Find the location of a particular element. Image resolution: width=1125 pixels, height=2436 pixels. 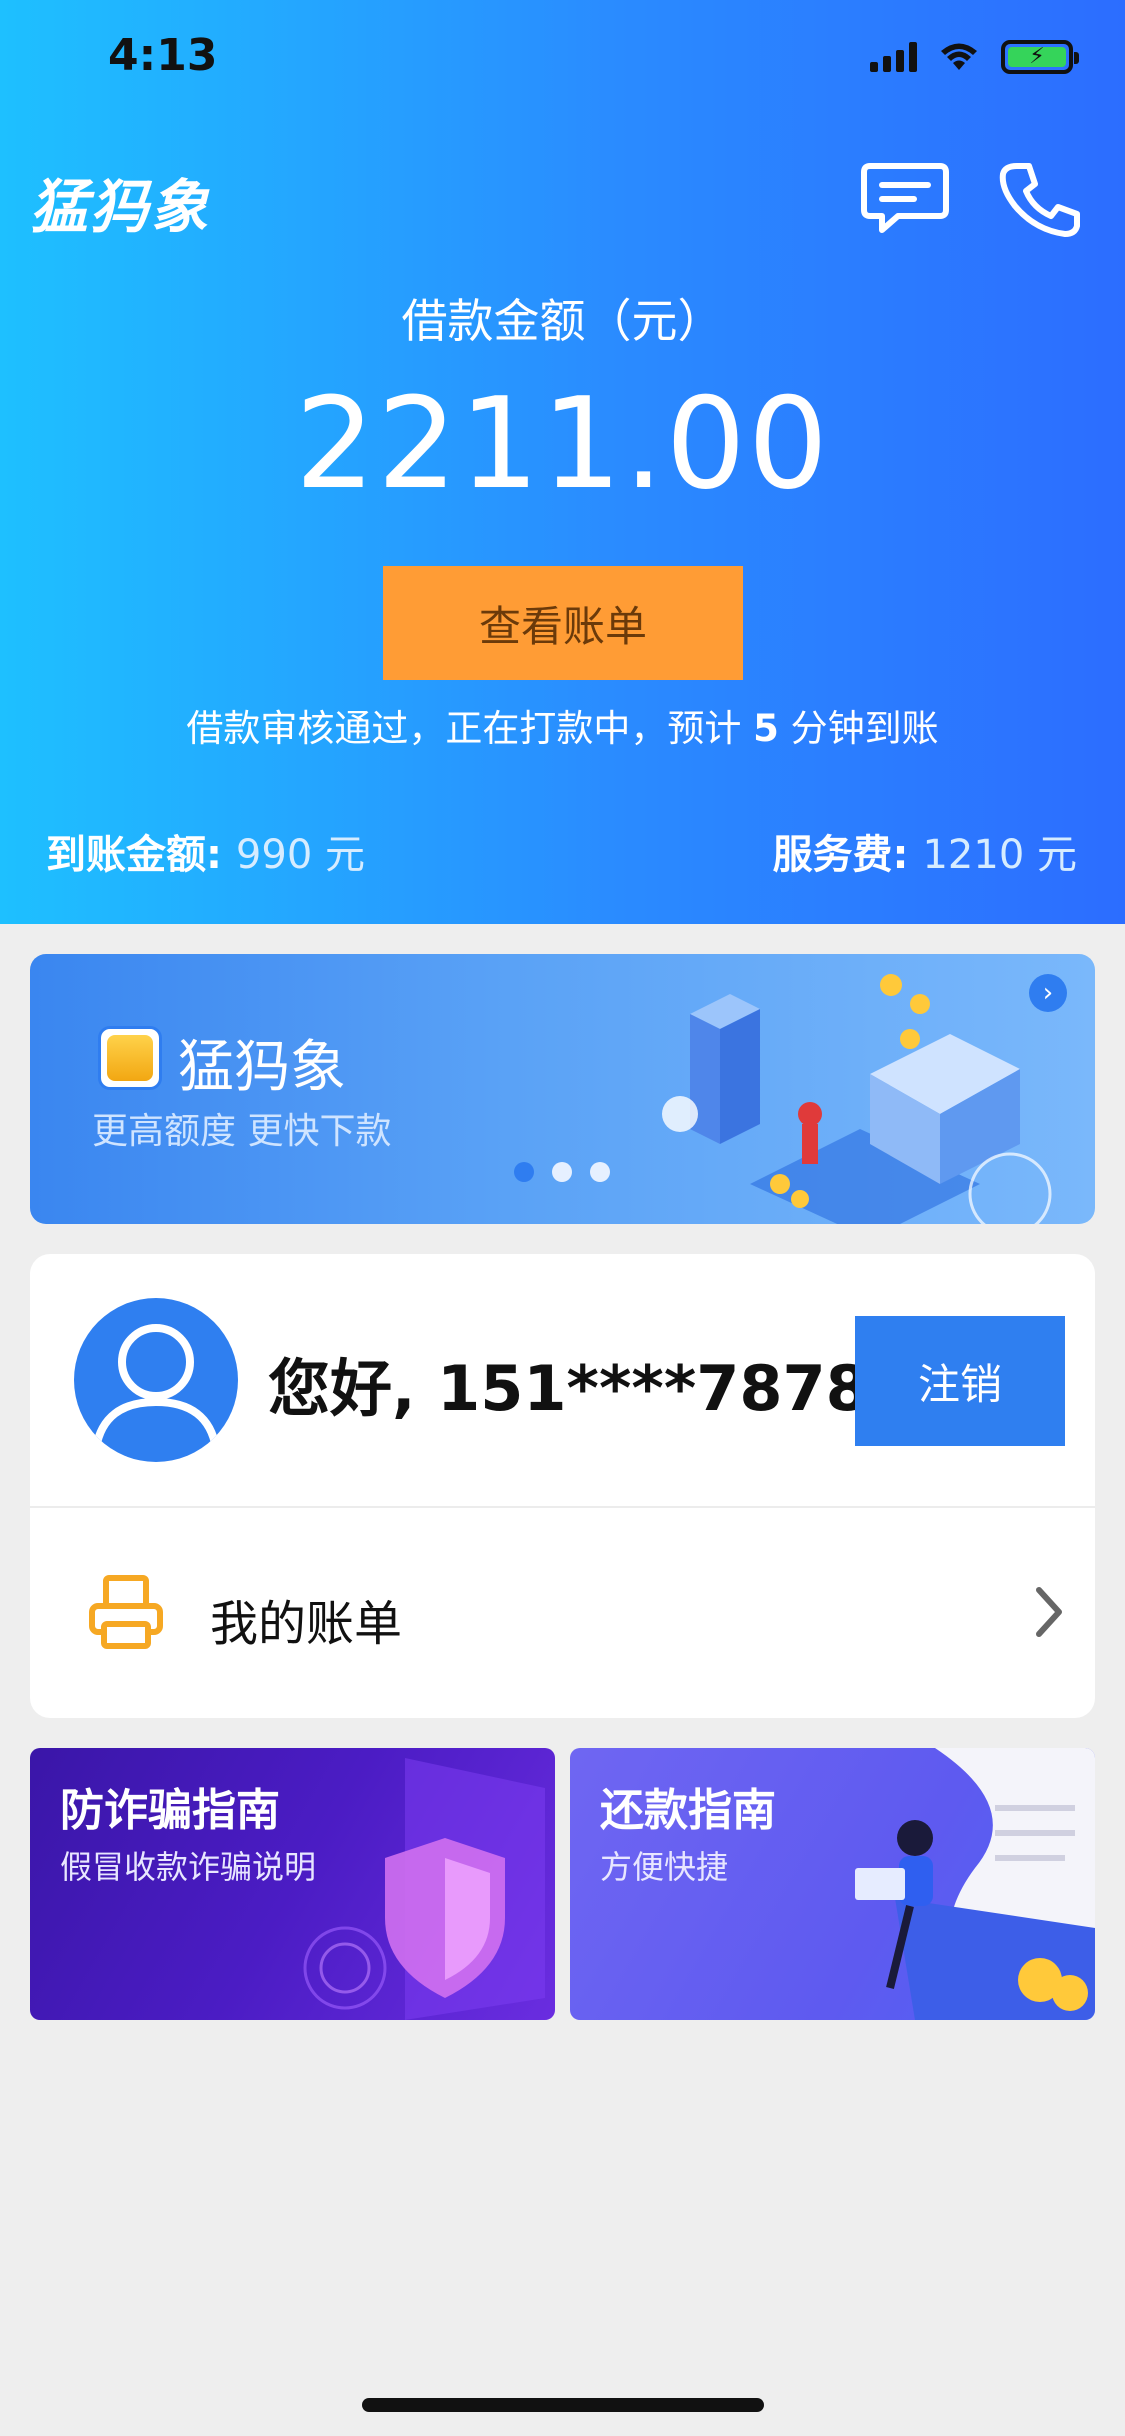

user-icon is located at coordinates (156, 1386).